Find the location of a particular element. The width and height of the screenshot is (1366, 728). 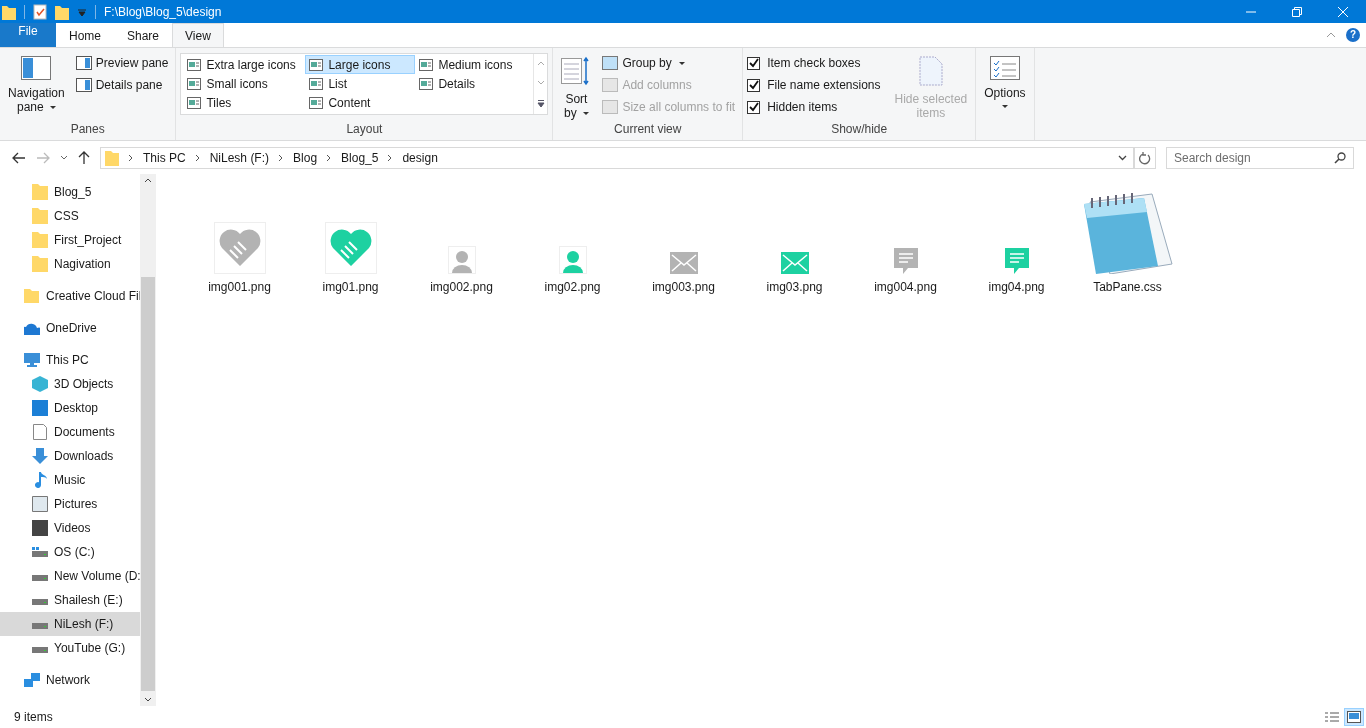

breadcrumb: design is located at coordinates (420, 158).